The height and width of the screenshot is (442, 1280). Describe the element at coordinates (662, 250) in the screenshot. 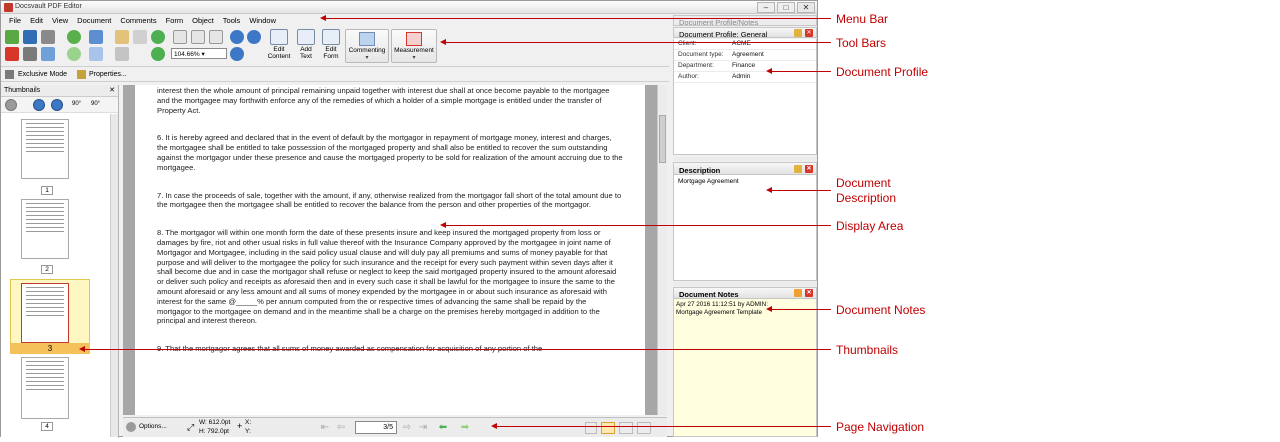

I see `document-scrollbar` at that location.